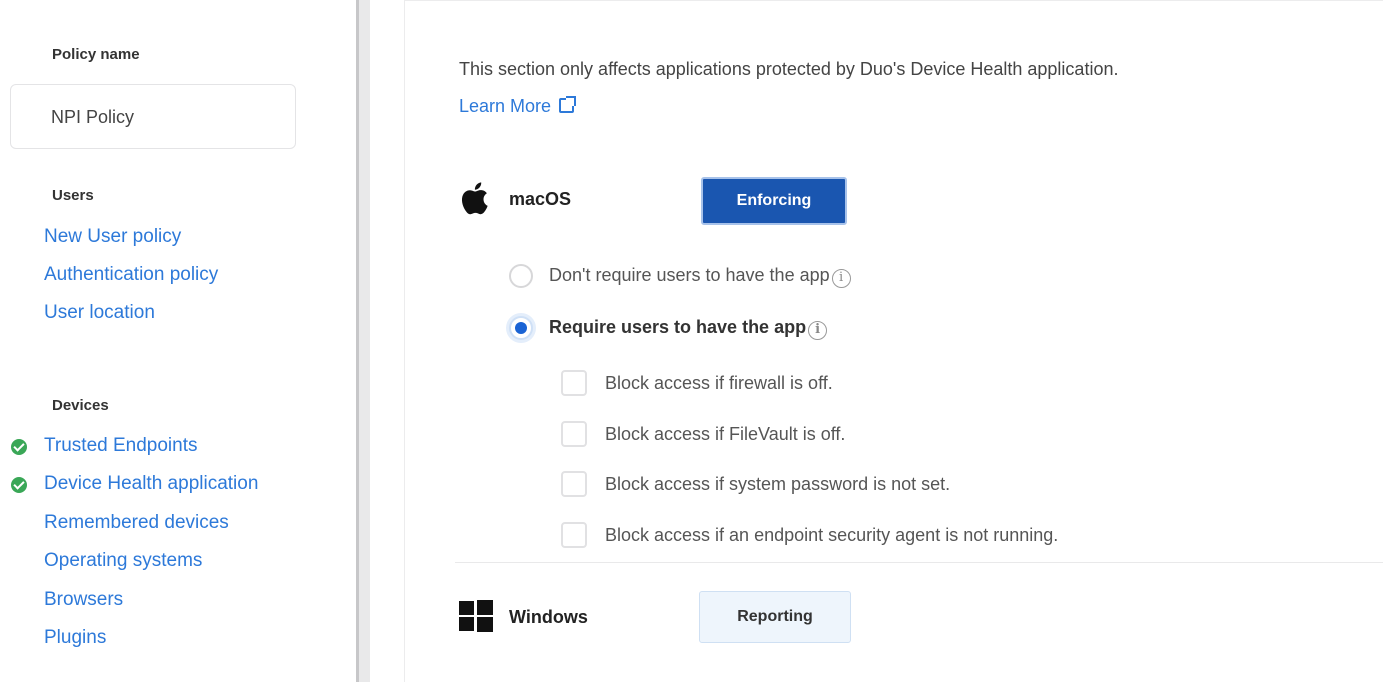 The image size is (1383, 682). What do you see at coordinates (688, 328) in the screenshot?
I see `radio-label-require: Require users to have the app i` at bounding box center [688, 328].